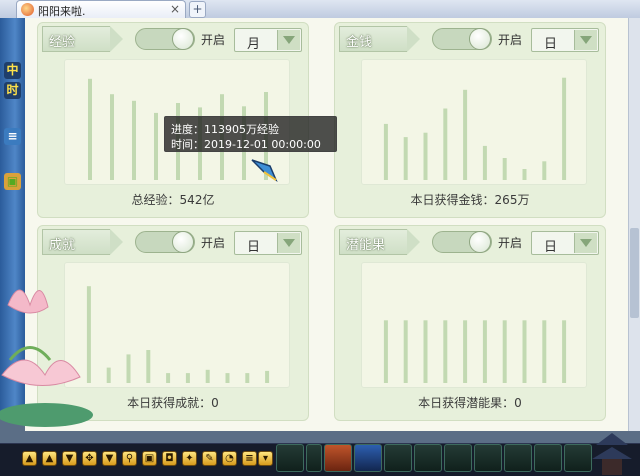 The height and width of the screenshot is (476, 640). Describe the element at coordinates (175, 9) in the screenshot. I see `close-tab-icon: ×` at that location.